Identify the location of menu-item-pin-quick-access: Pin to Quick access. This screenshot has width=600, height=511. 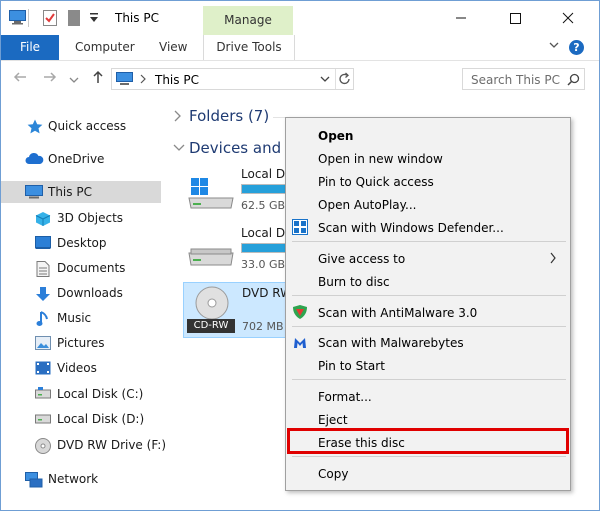
(428, 181).